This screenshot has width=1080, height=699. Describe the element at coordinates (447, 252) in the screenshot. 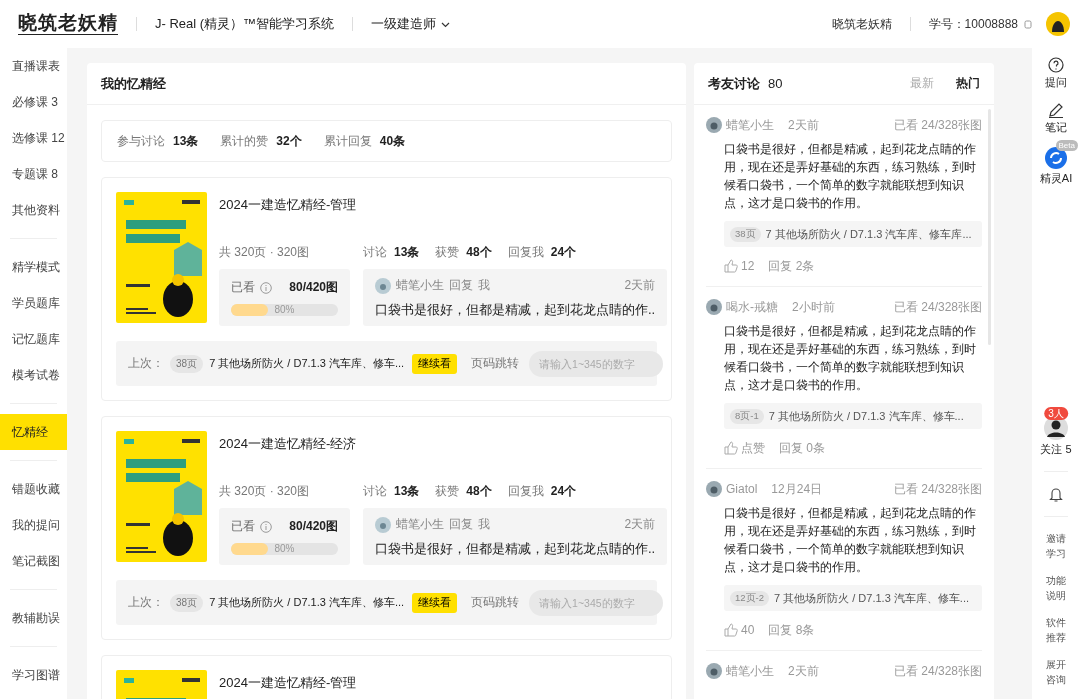

I see `stat-label: 获赞` at that location.